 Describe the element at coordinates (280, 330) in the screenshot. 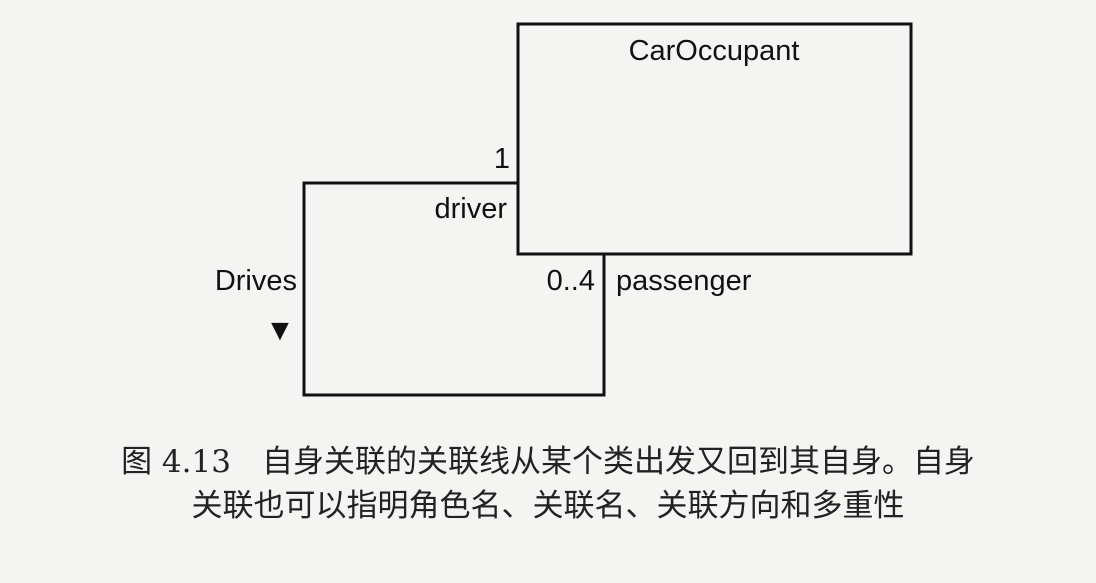

I see `direction-triangle-icon: ▼` at that location.